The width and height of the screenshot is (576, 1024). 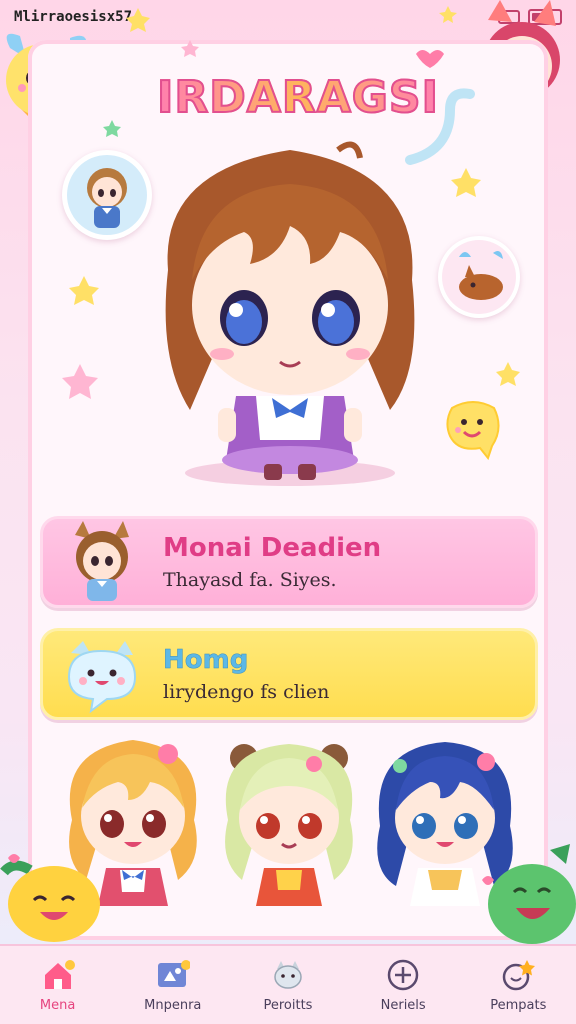 What do you see at coordinates (529, 894) in the screenshot?
I see `green-blob-mascot-icon` at bounding box center [529, 894].